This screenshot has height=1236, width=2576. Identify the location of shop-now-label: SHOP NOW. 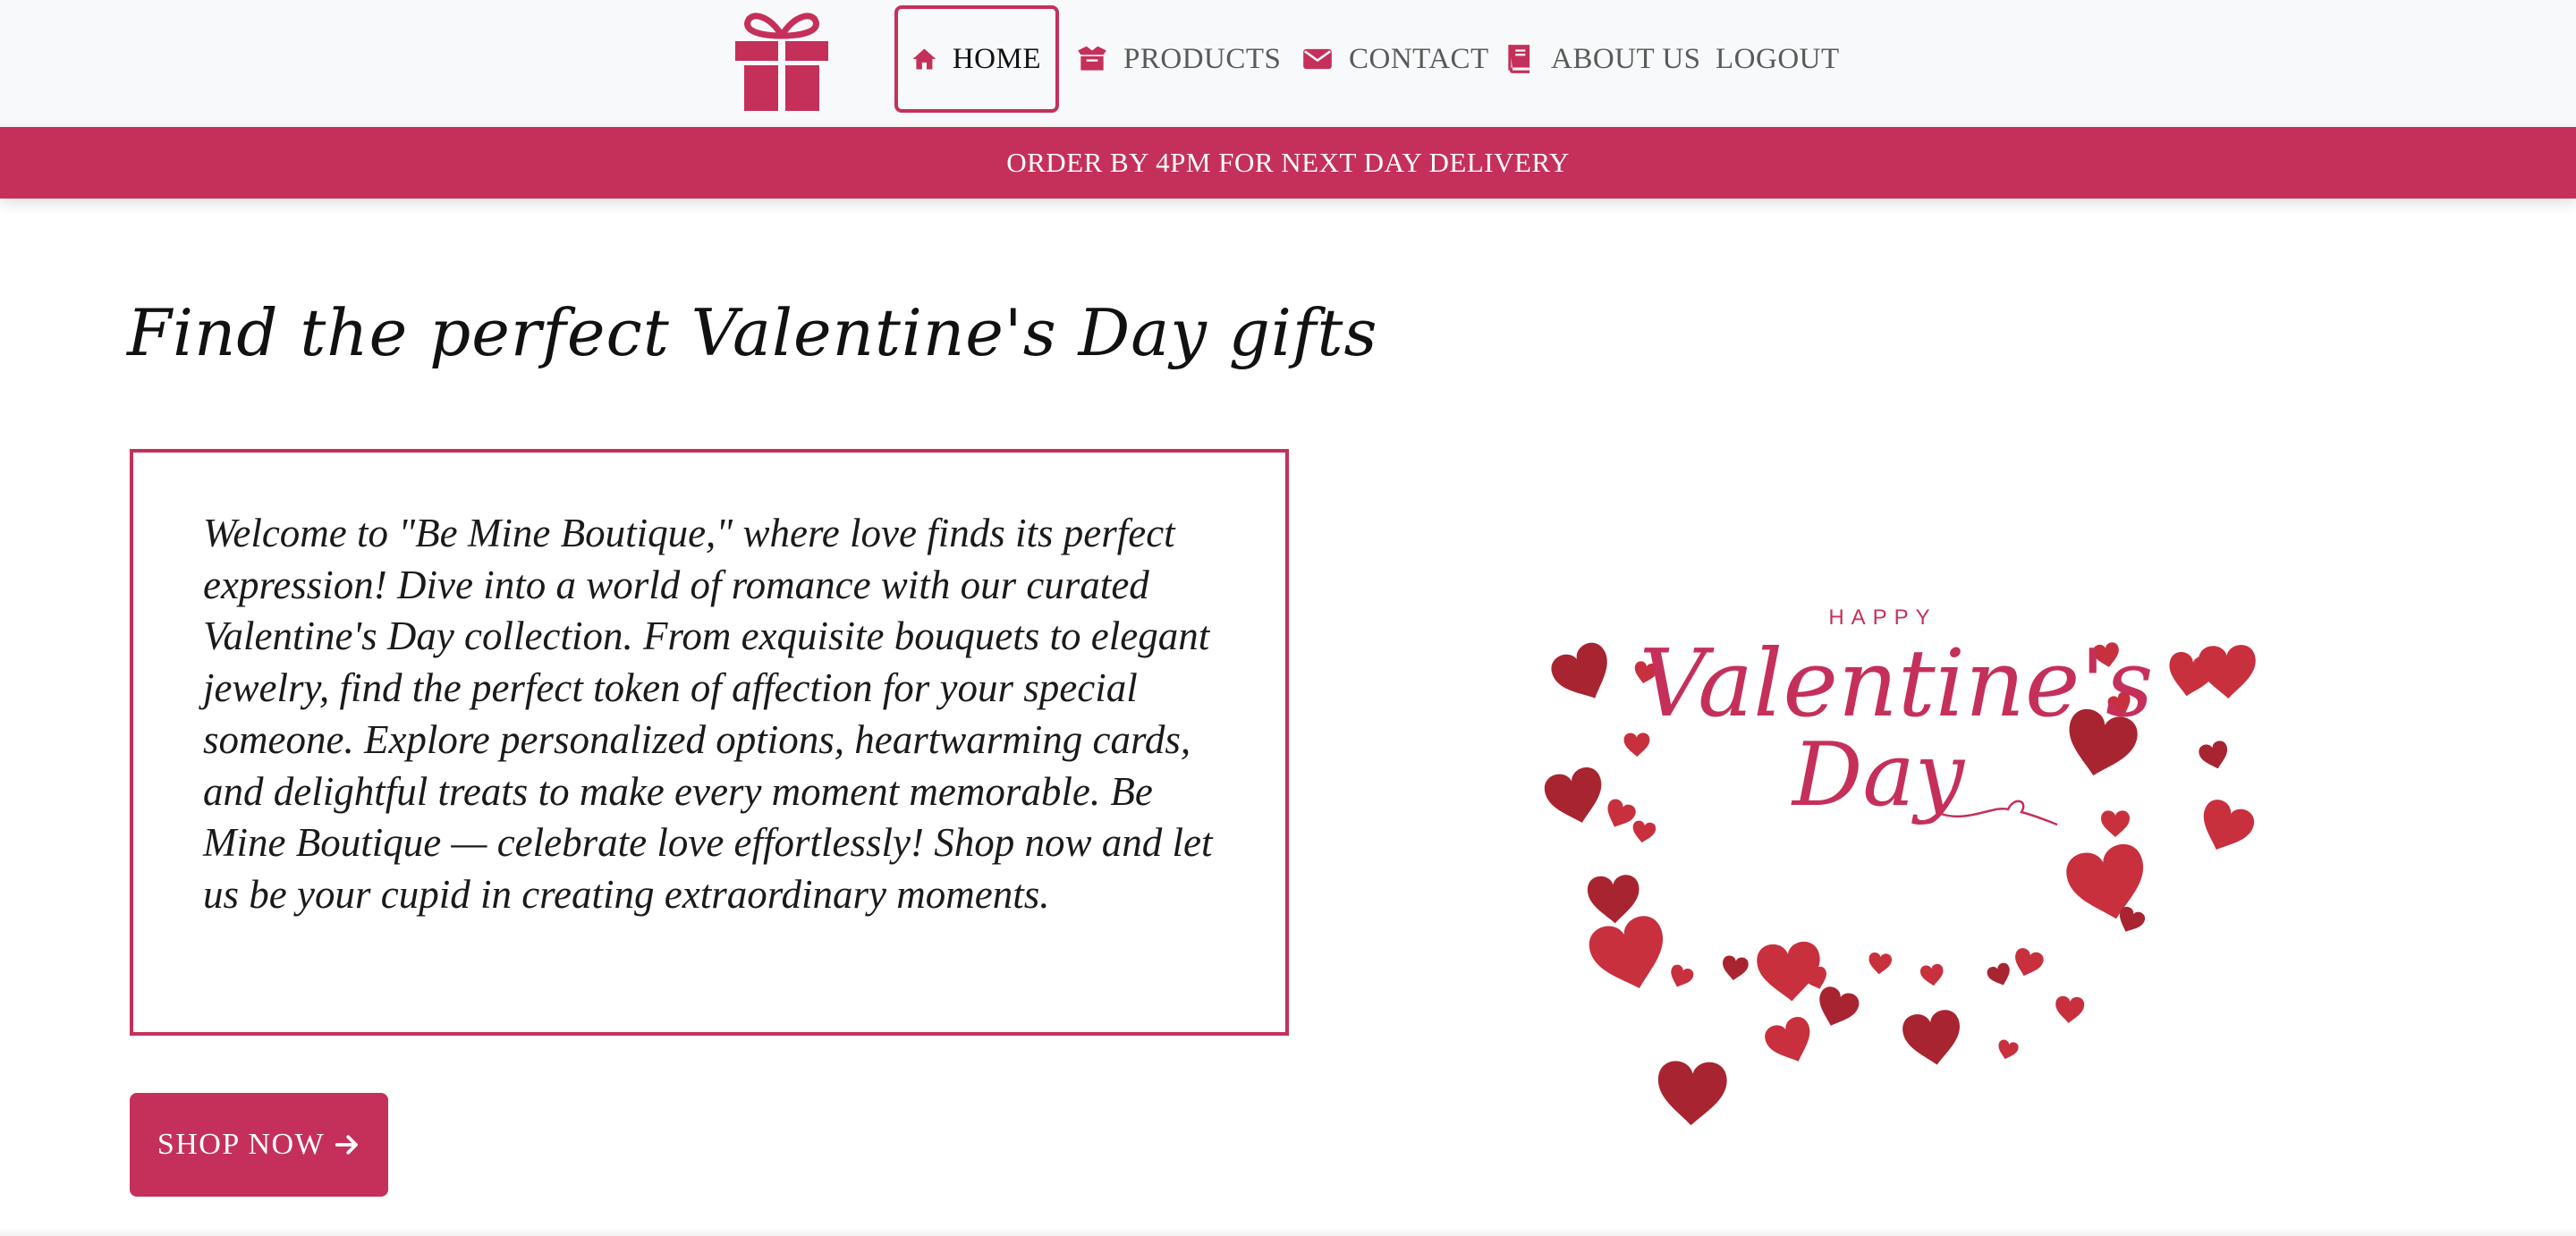
(241, 1145).